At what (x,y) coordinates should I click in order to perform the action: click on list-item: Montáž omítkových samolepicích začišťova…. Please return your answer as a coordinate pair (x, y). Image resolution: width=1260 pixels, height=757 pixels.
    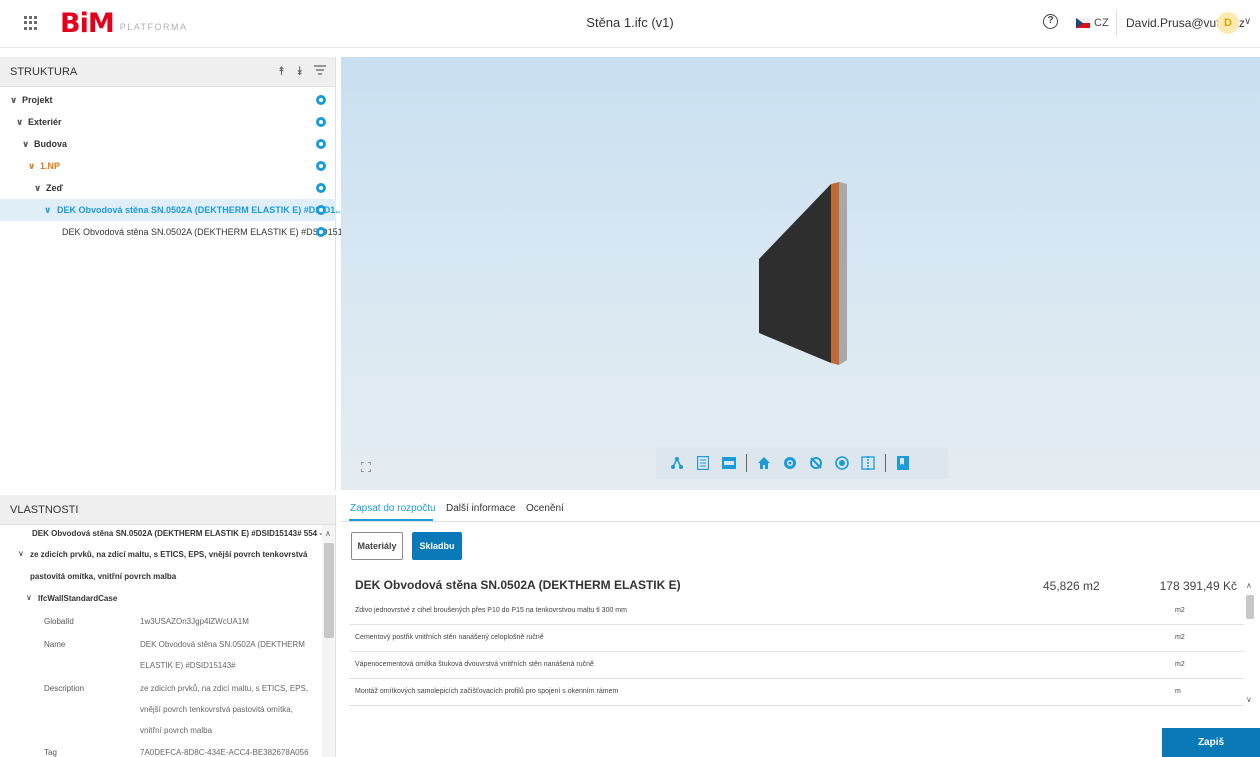
    Looking at the image, I should click on (796, 692).